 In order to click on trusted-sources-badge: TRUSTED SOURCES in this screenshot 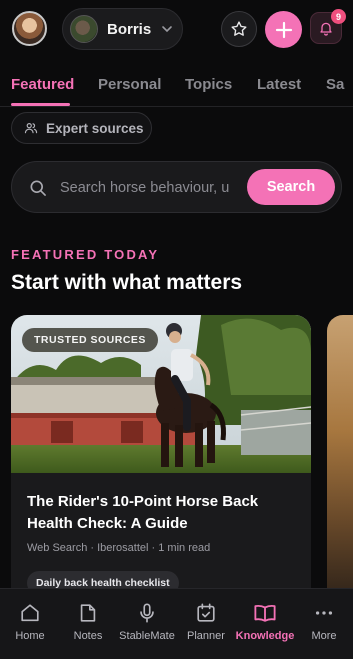, I will do `click(90, 340)`.